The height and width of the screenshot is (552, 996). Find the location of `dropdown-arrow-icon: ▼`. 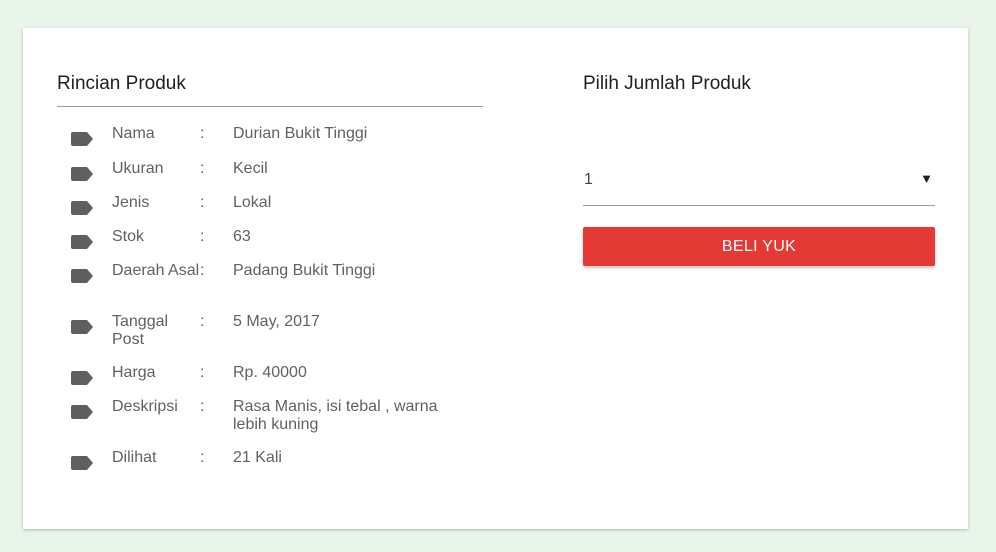

dropdown-arrow-icon: ▼ is located at coordinates (926, 178).